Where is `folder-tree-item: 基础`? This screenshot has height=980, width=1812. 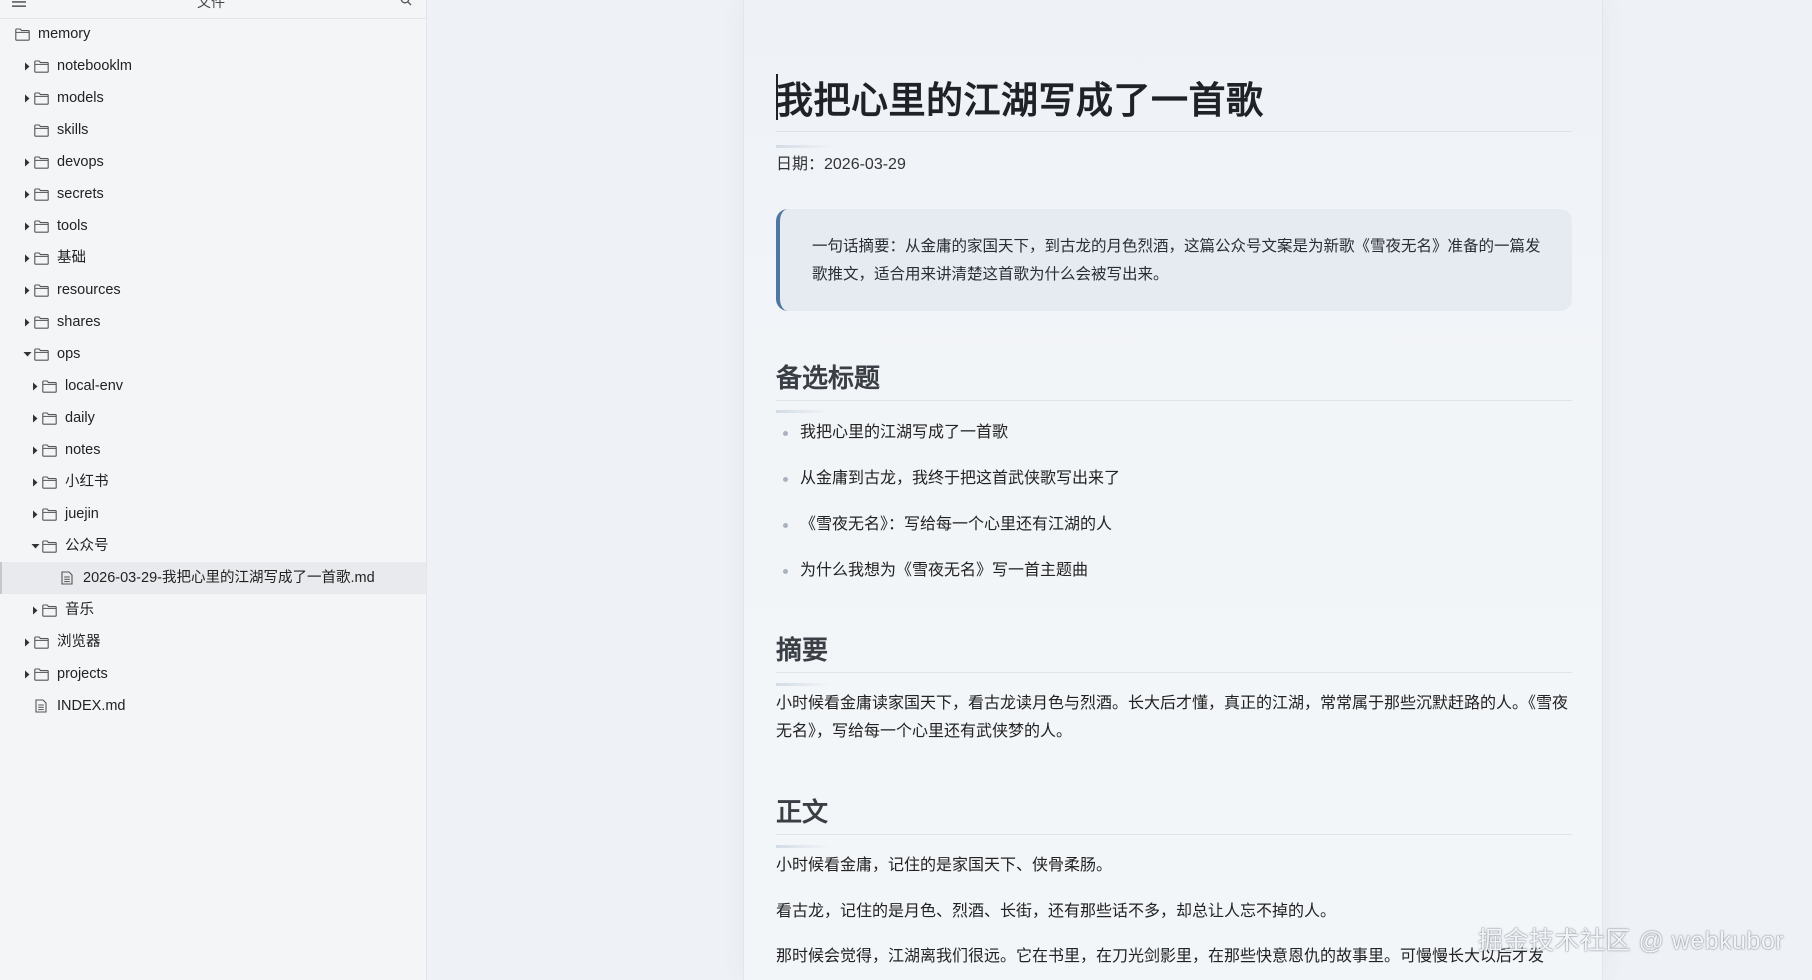
folder-tree-item: 基础 is located at coordinates (213, 258).